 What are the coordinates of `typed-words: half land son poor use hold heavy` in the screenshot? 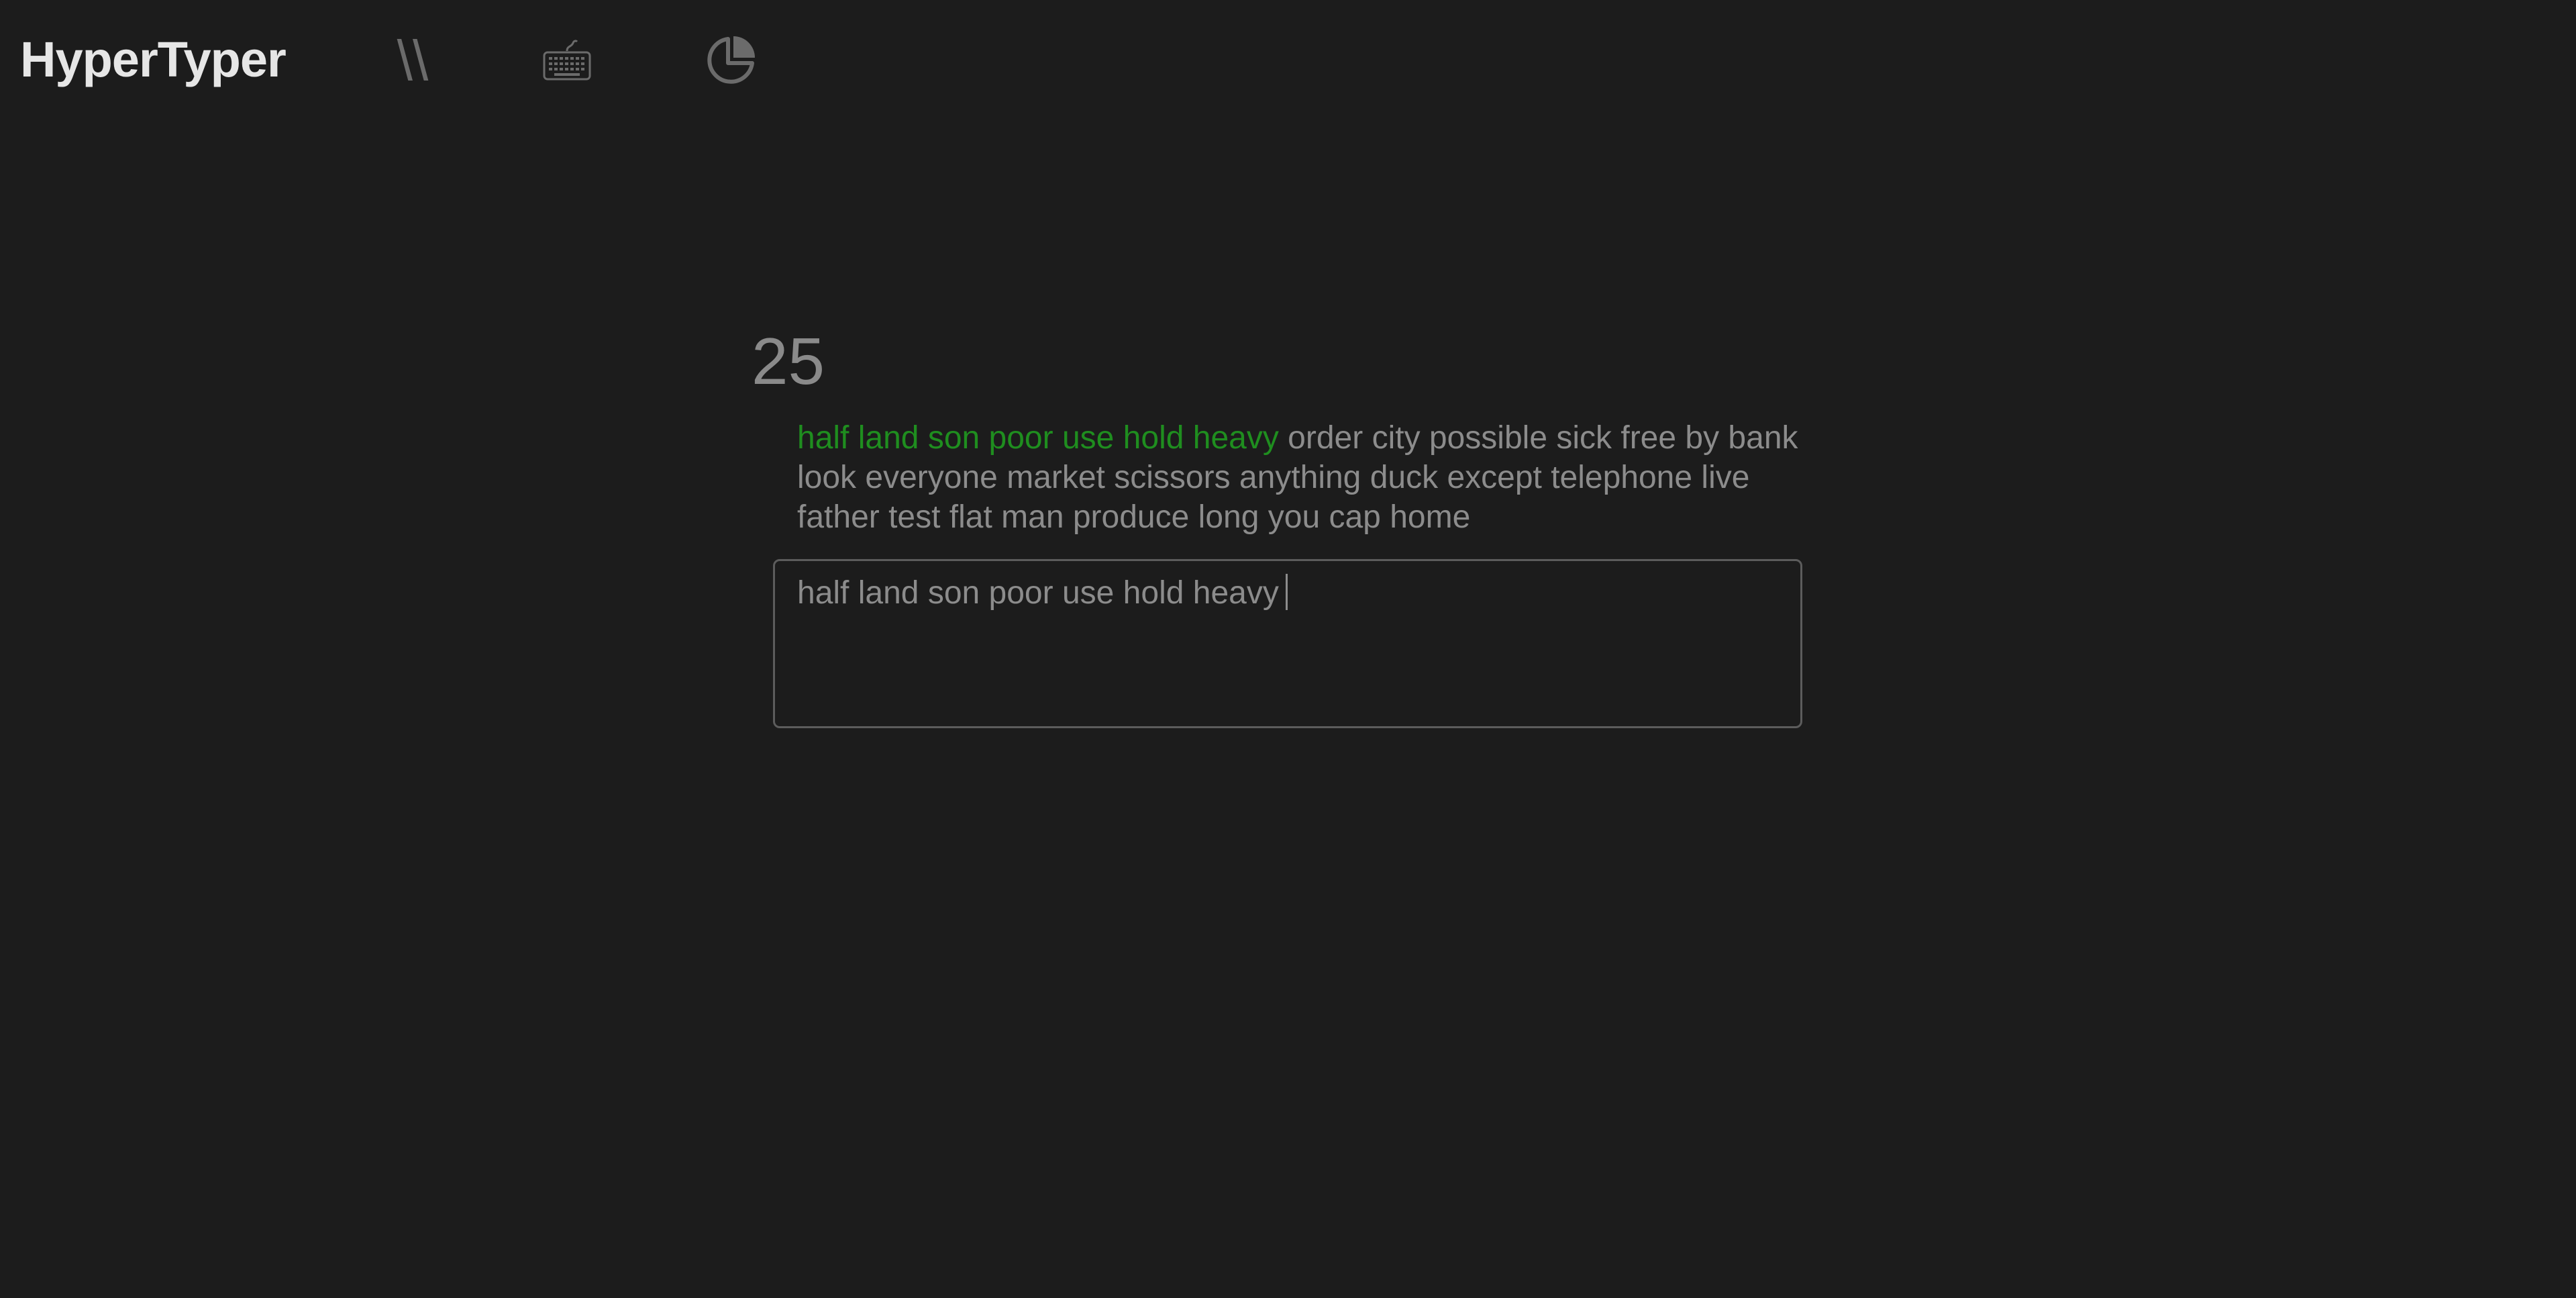 It's located at (1038, 438).